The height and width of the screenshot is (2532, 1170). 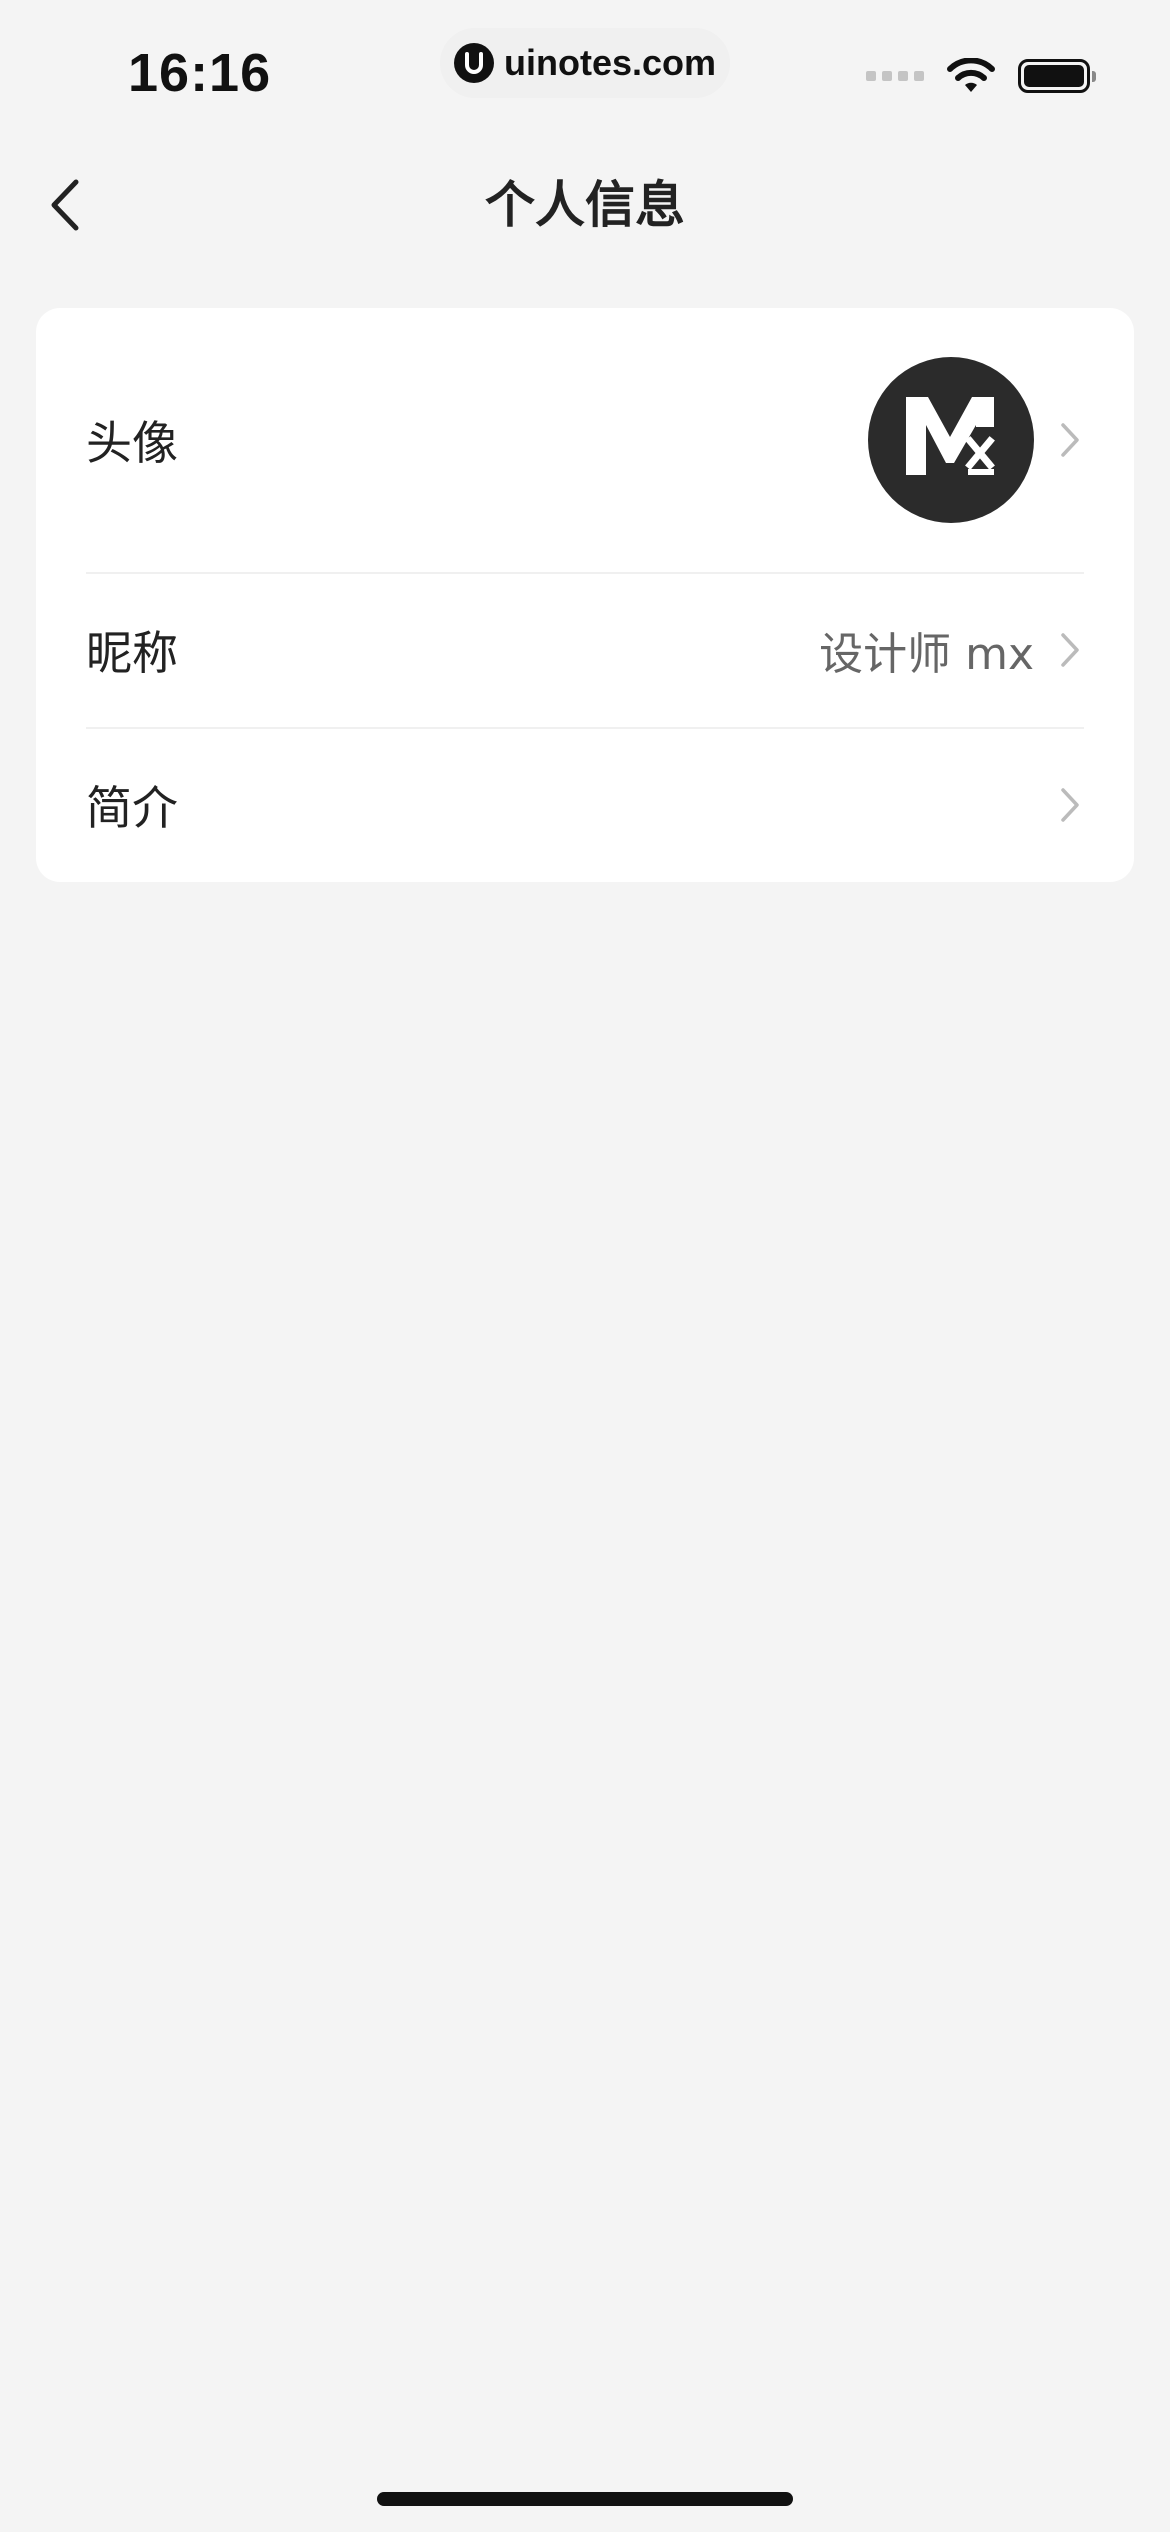 What do you see at coordinates (585, 2499) in the screenshot?
I see `home-indicator` at bounding box center [585, 2499].